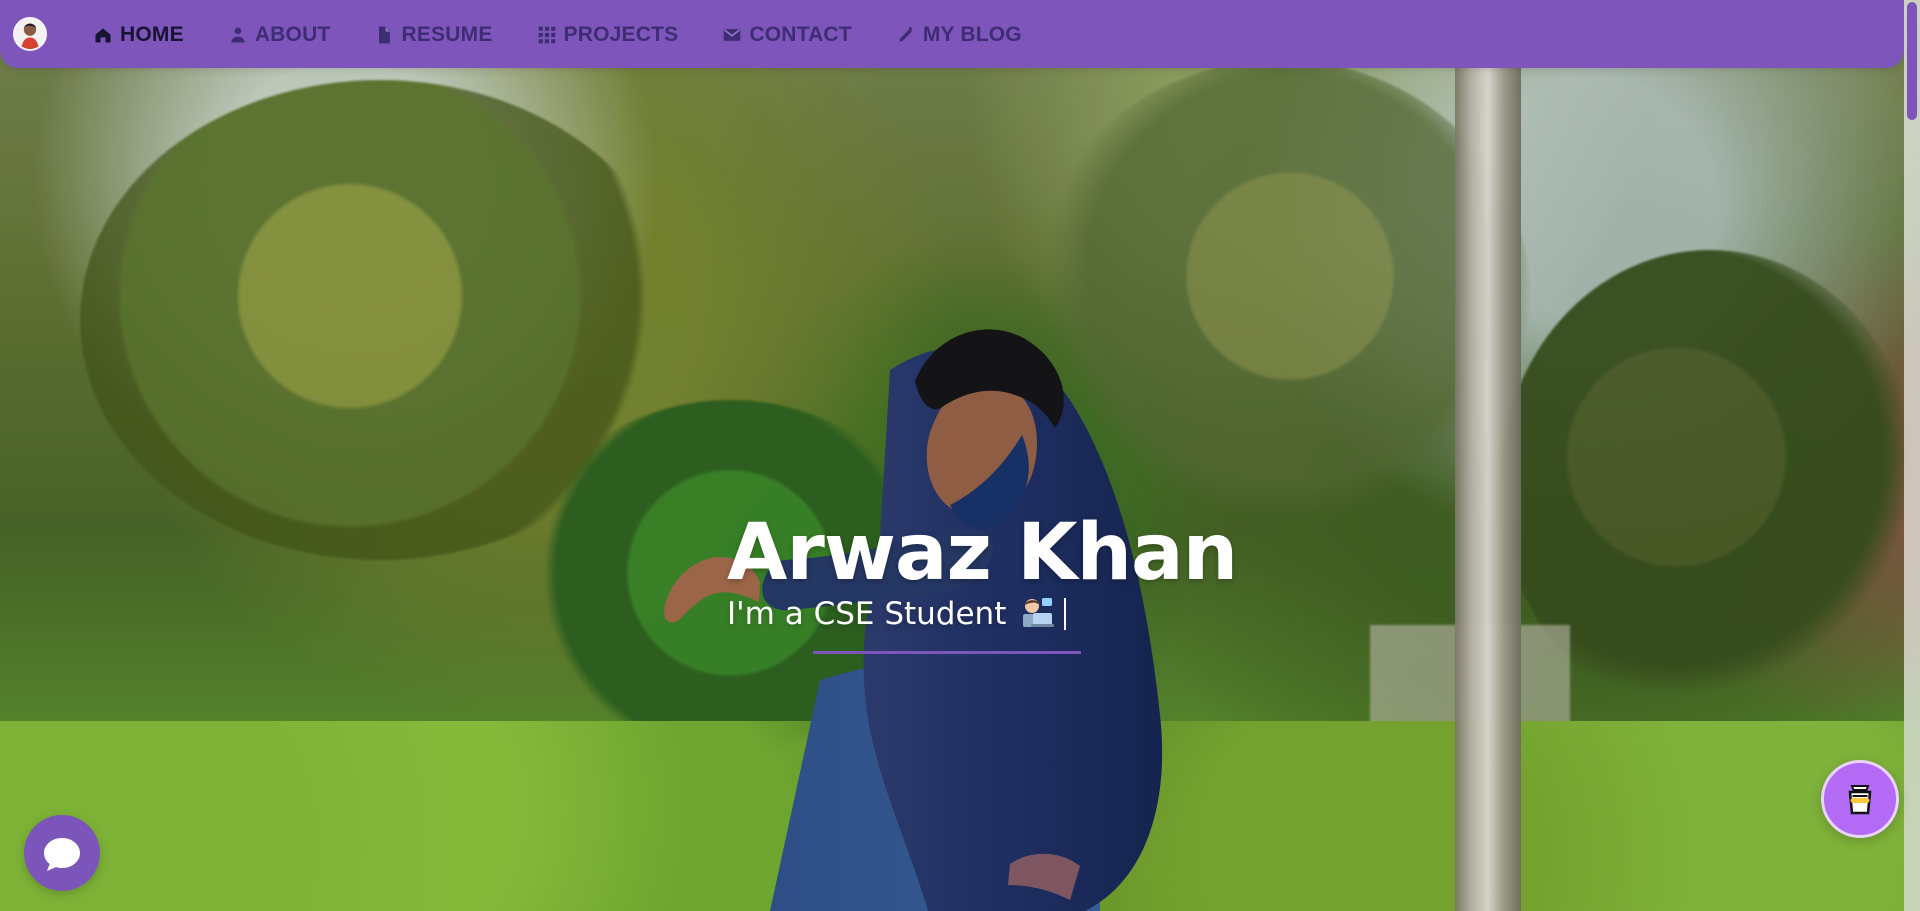 The width and height of the screenshot is (1920, 911). Describe the element at coordinates (1912, 61) in the screenshot. I see `page-scroll-thumb` at that location.